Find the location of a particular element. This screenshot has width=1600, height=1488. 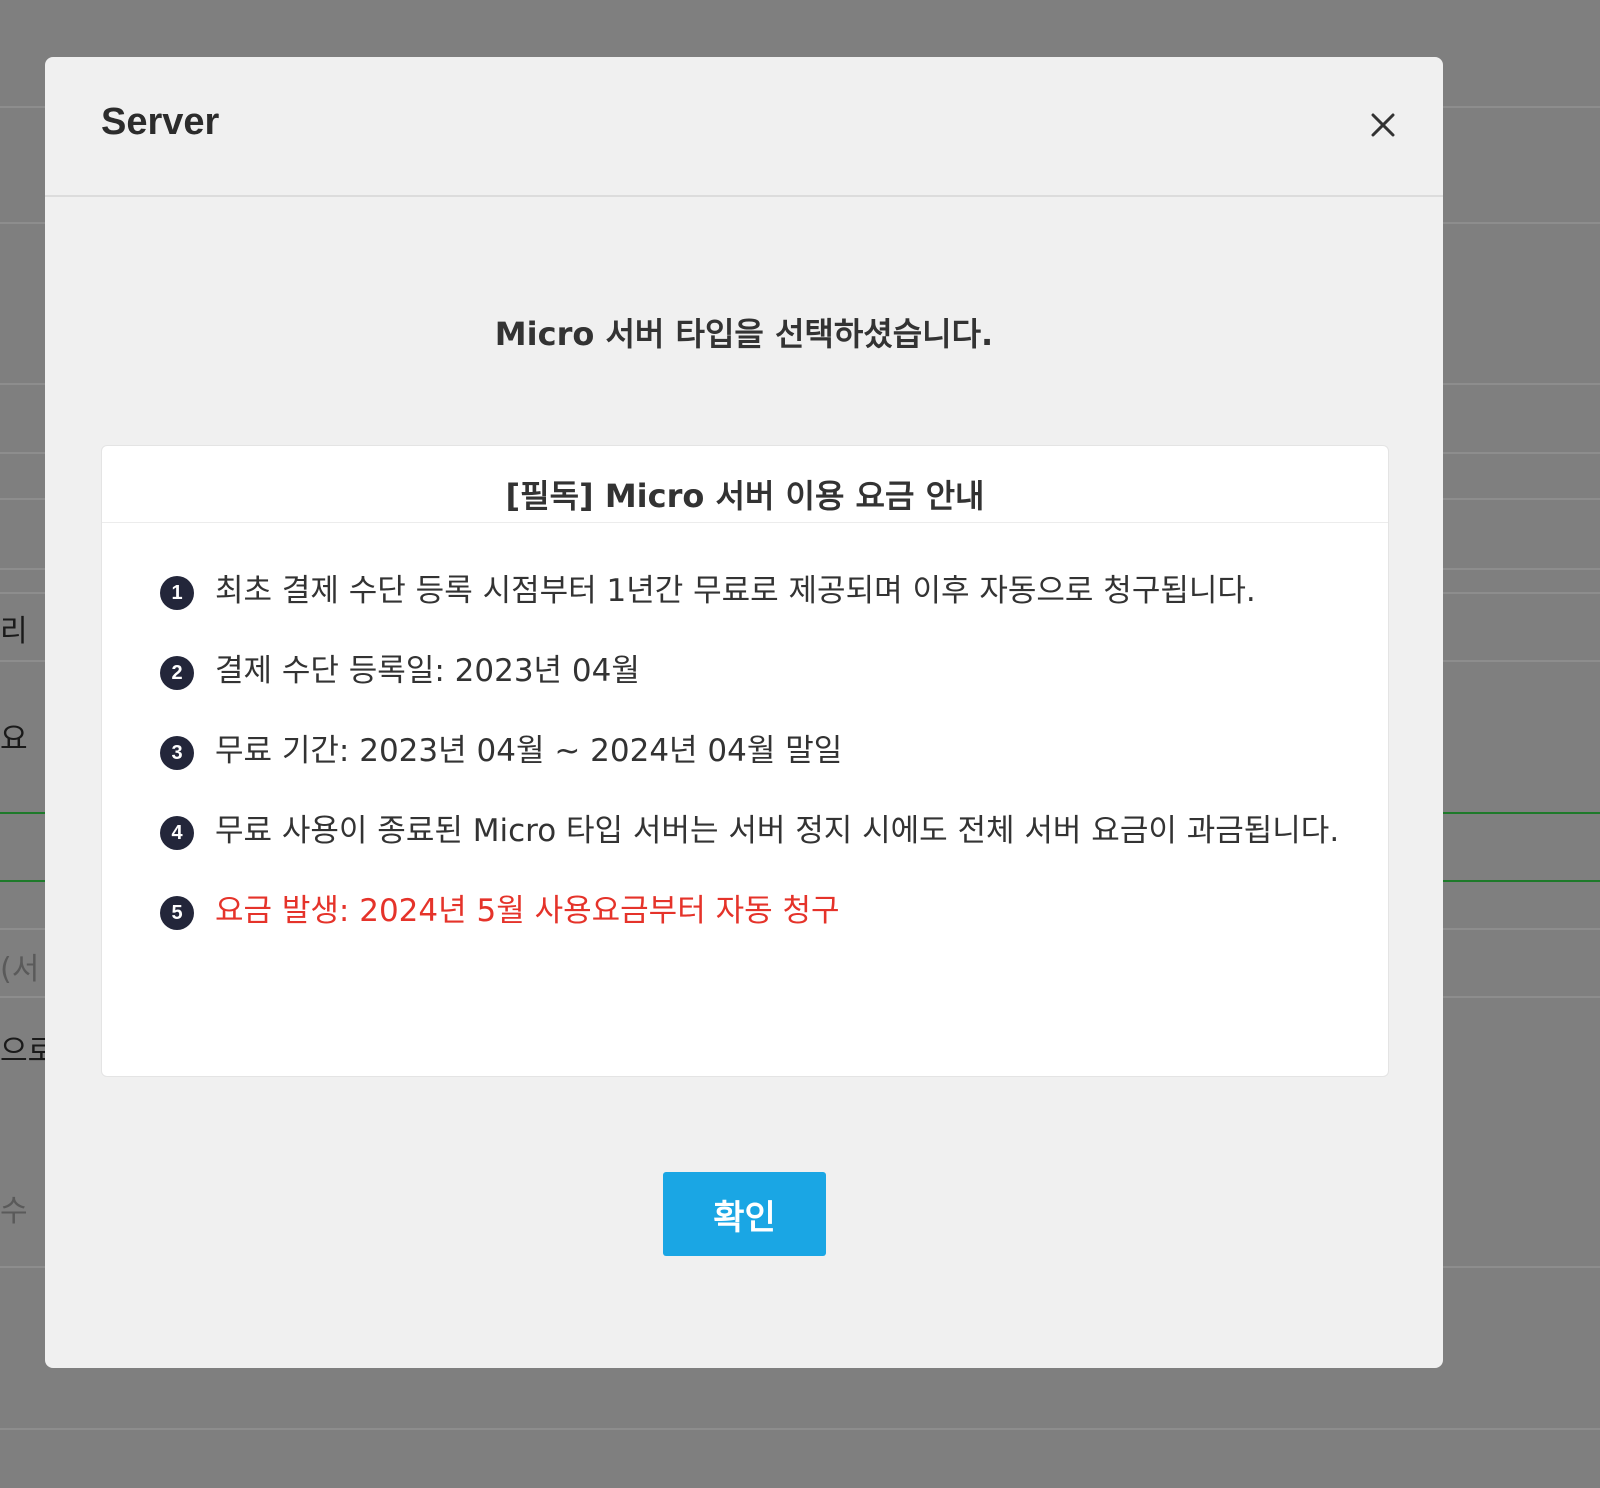

confirm-button: 확인 is located at coordinates (744, 1214).